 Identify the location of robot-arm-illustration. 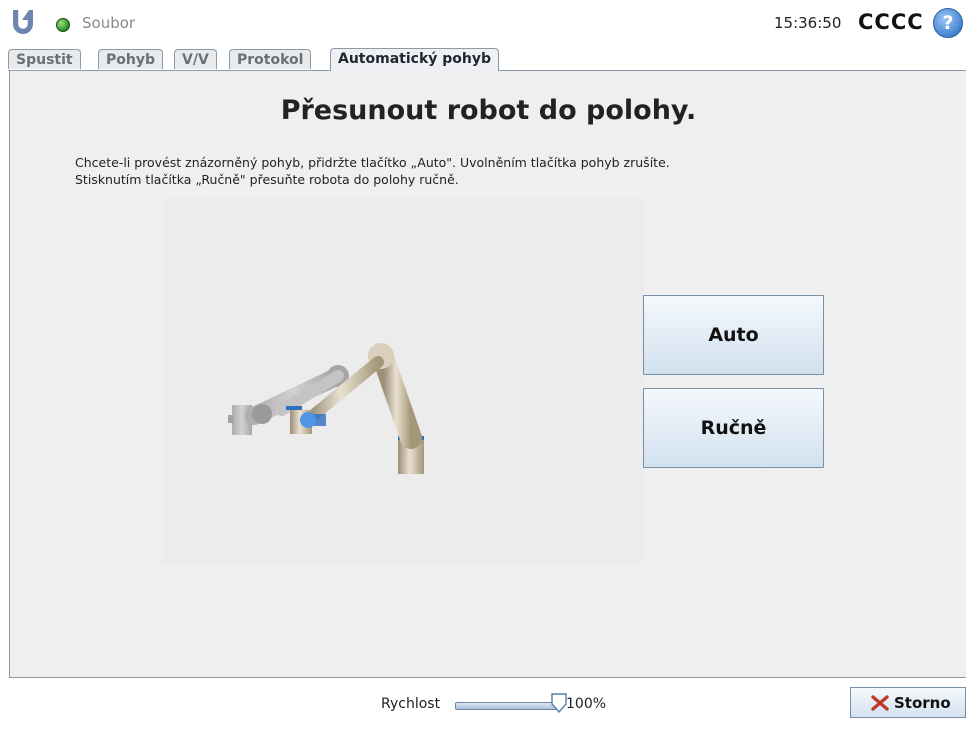
(326, 408).